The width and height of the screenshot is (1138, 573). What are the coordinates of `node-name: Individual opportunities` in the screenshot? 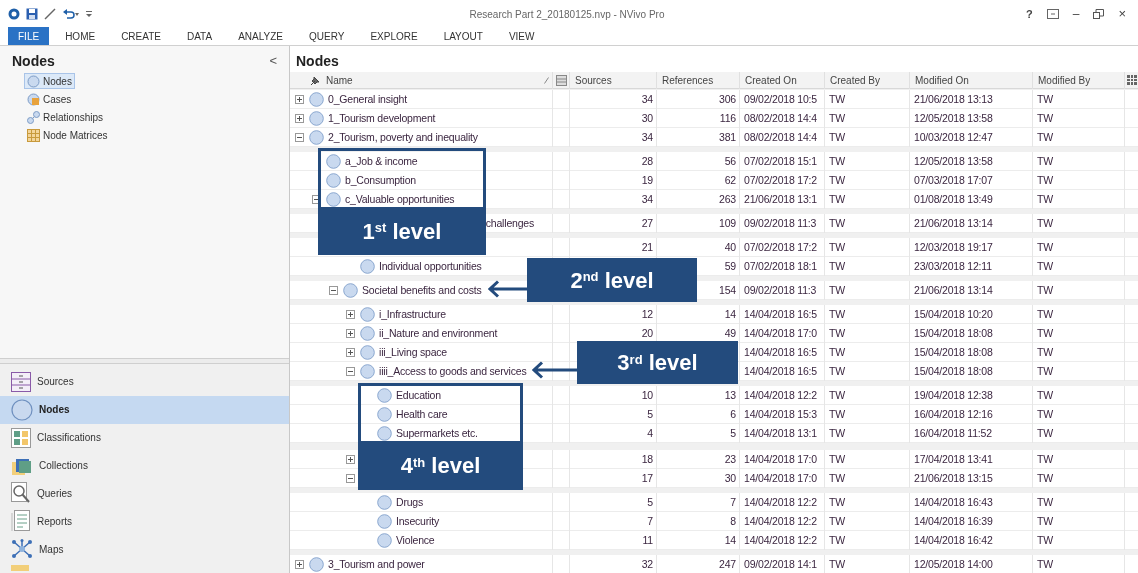 It's located at (430, 266).